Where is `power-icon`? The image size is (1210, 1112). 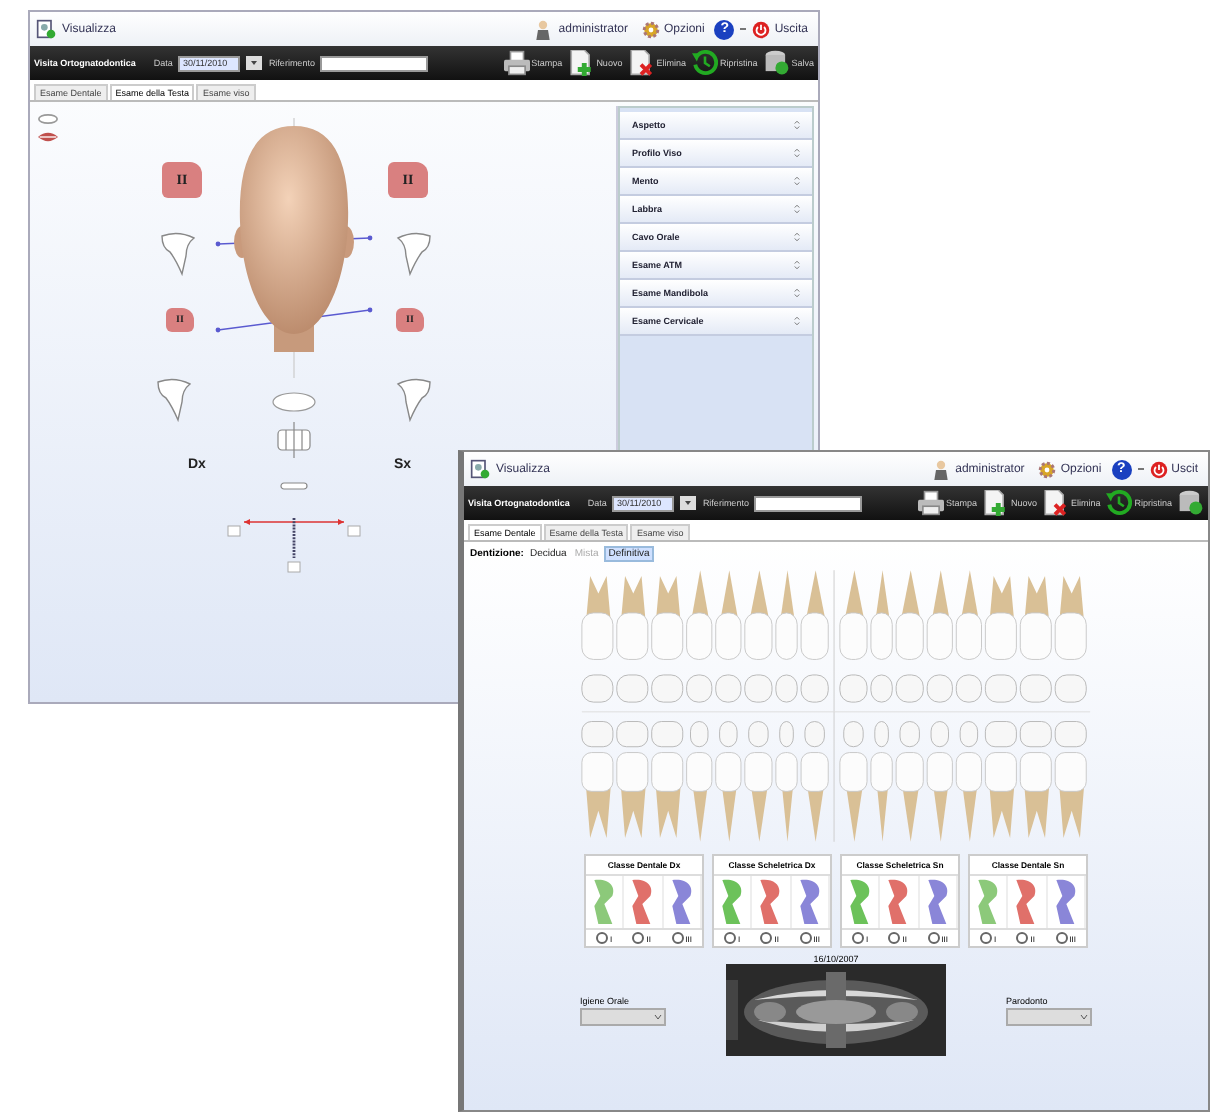 power-icon is located at coordinates (761, 29).